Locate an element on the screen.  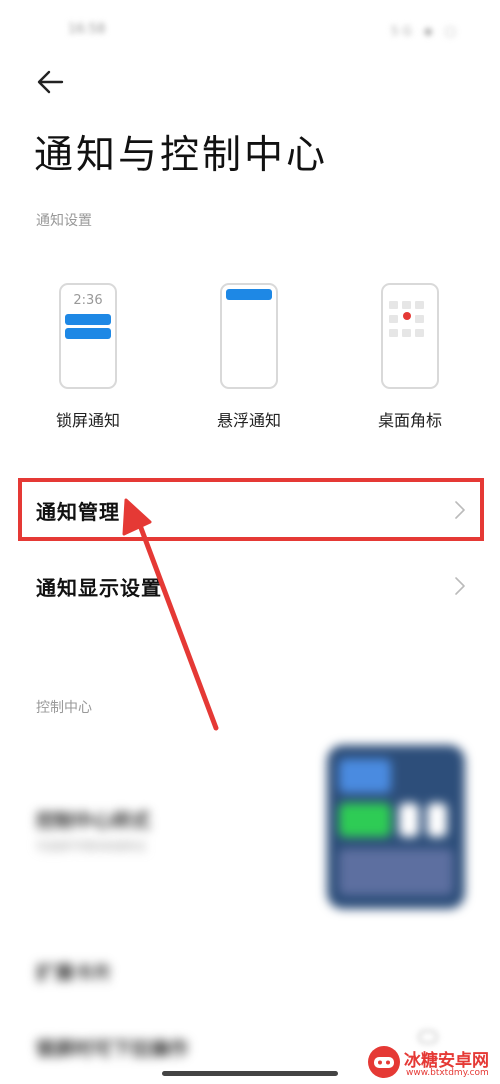
badge-dot-icon is located at coordinates (407, 316).